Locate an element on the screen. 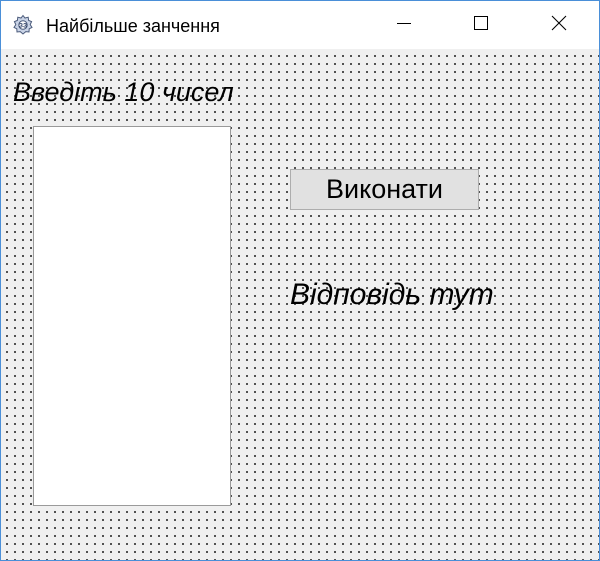 Image resolution: width=600 pixels, height=561 pixels. minimize-icon is located at coordinates (404, 25).